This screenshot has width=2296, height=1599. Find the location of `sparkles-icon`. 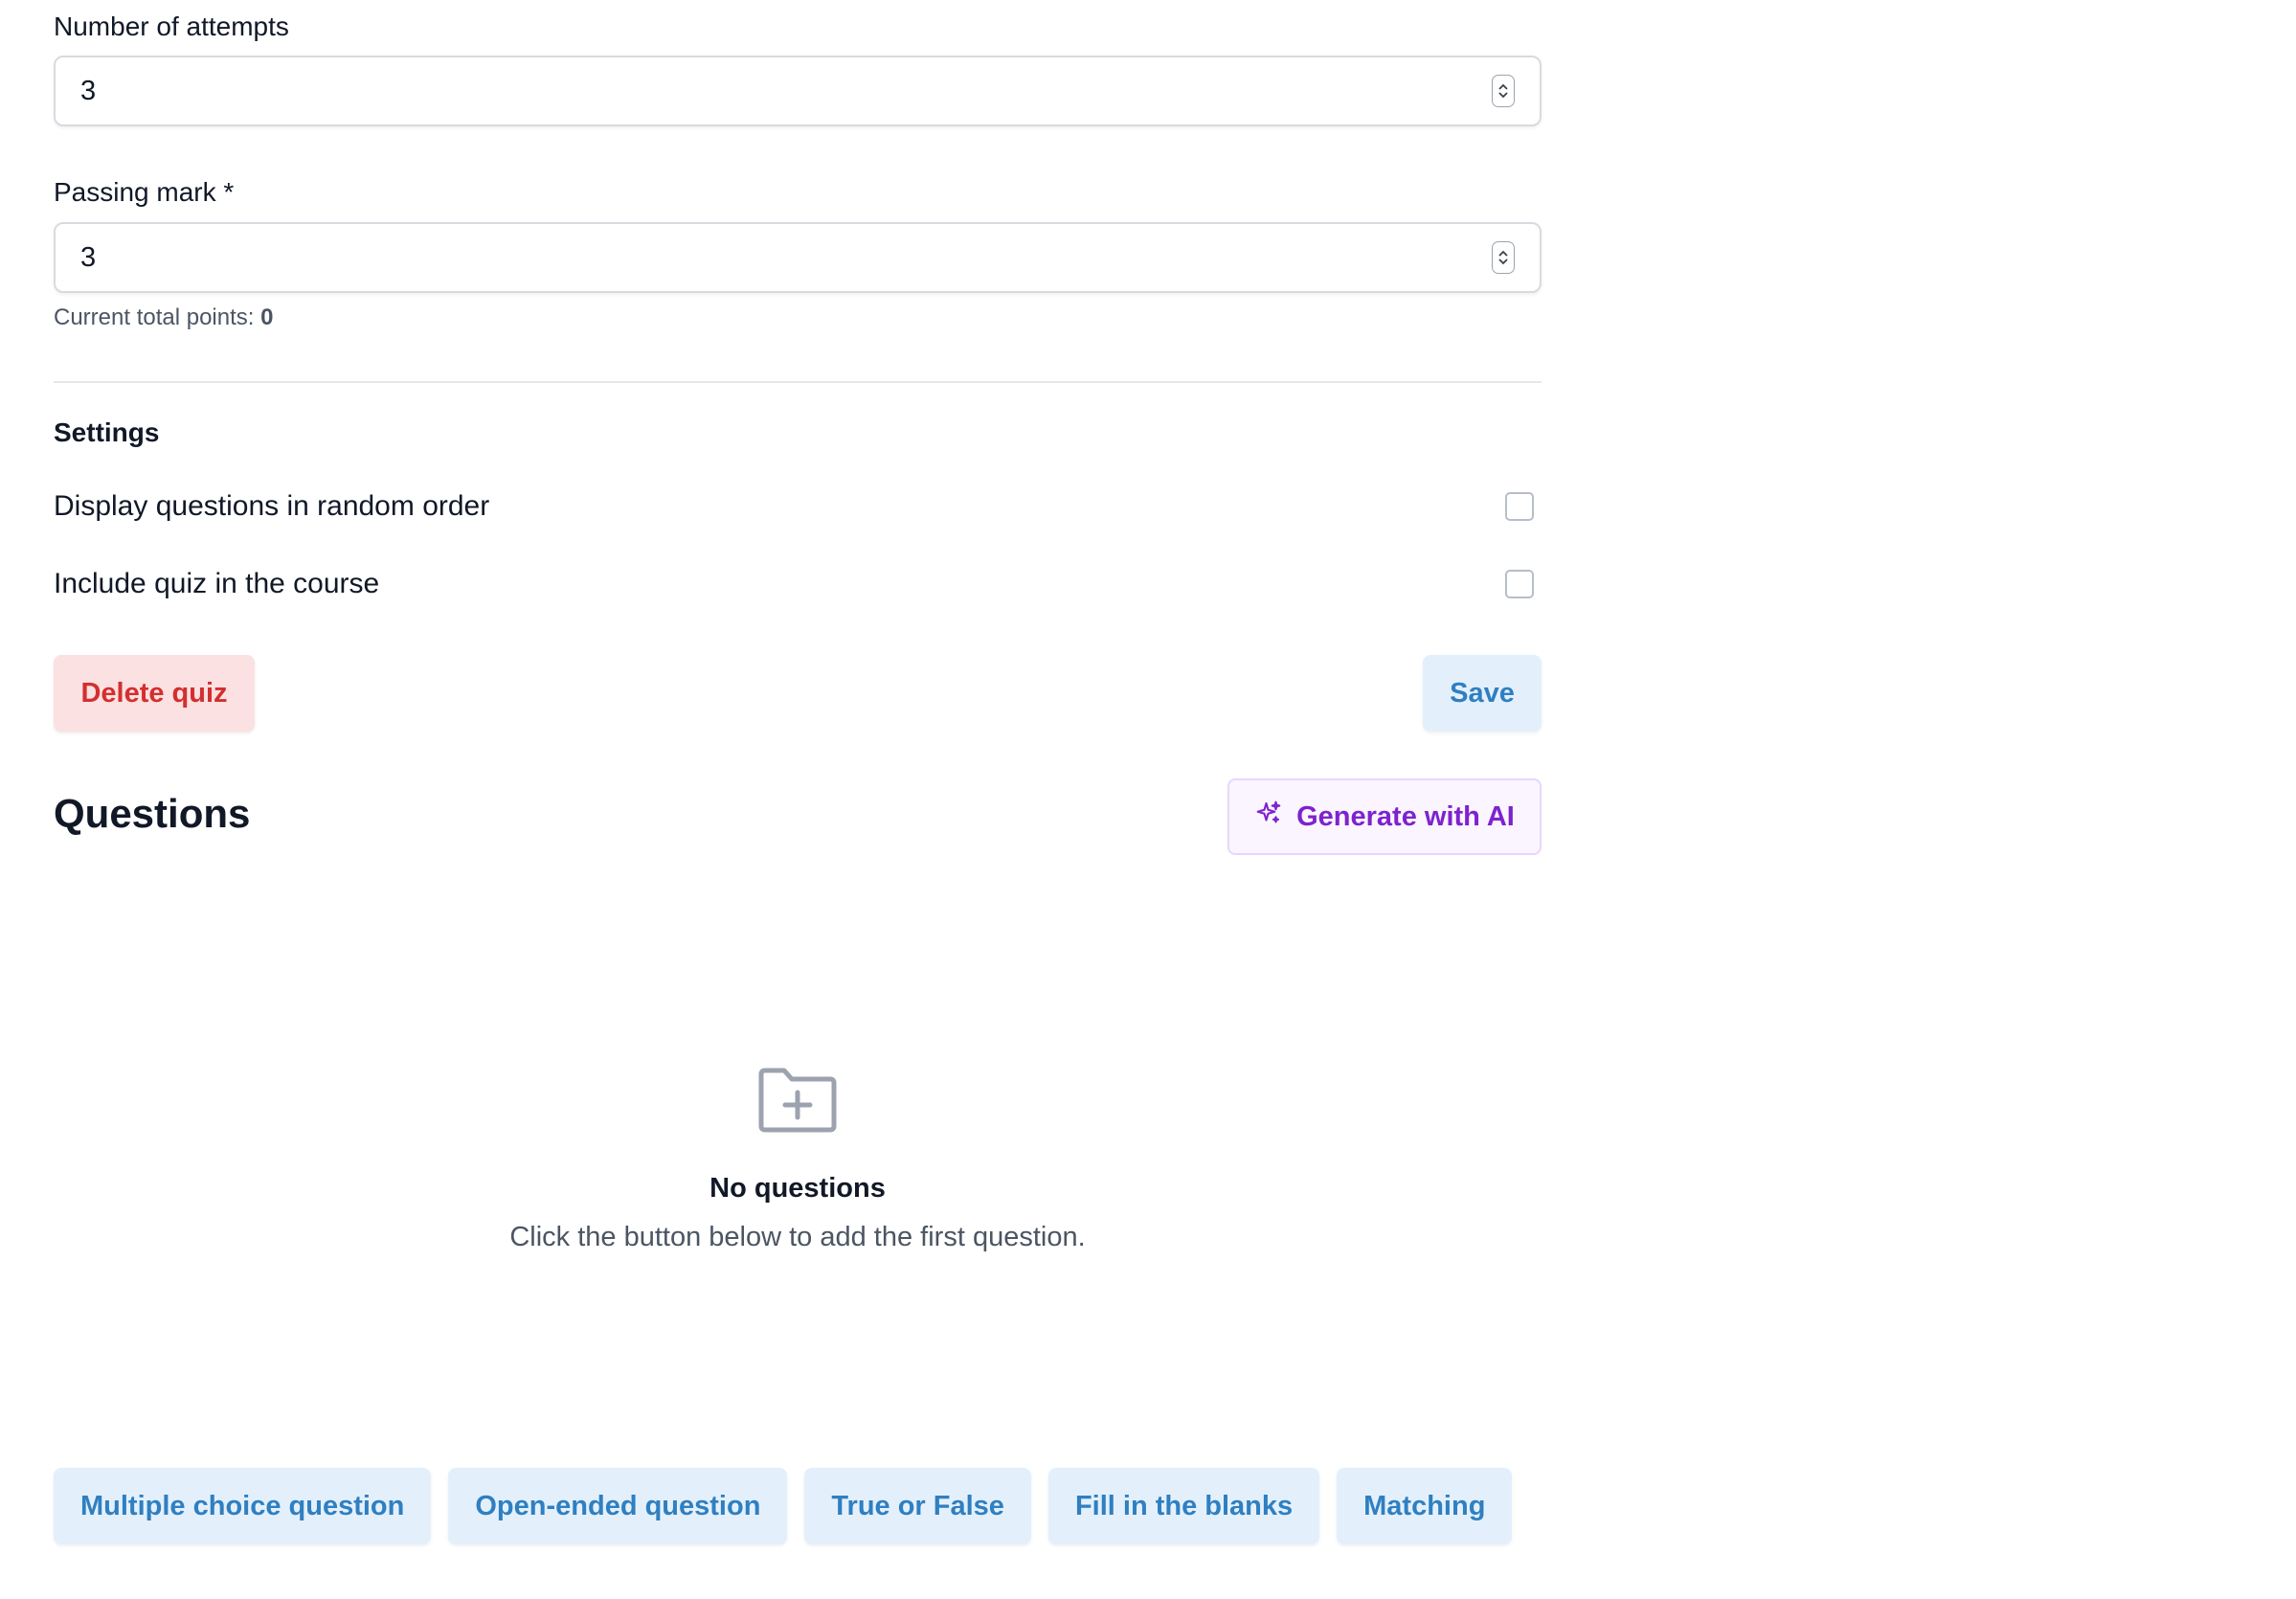

sparkles-icon is located at coordinates (1268, 817).